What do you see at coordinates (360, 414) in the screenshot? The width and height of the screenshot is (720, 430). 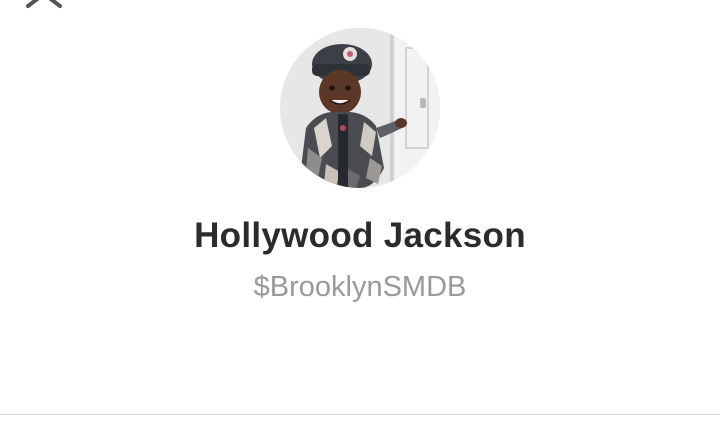 I see `divider` at bounding box center [360, 414].